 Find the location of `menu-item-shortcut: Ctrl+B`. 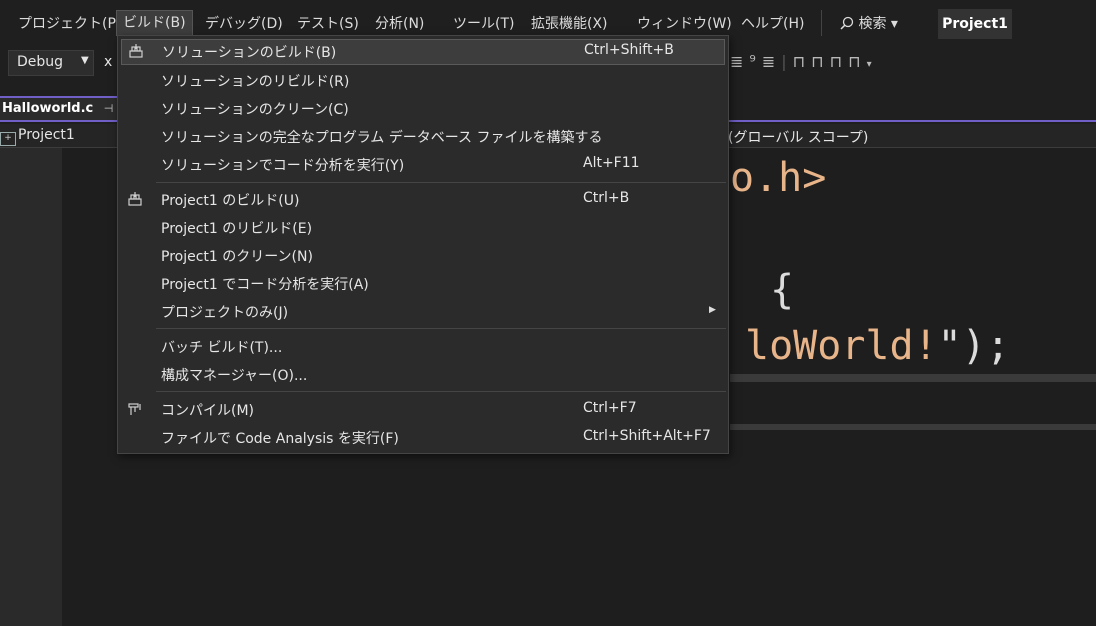

menu-item-shortcut: Ctrl+B is located at coordinates (606, 198).